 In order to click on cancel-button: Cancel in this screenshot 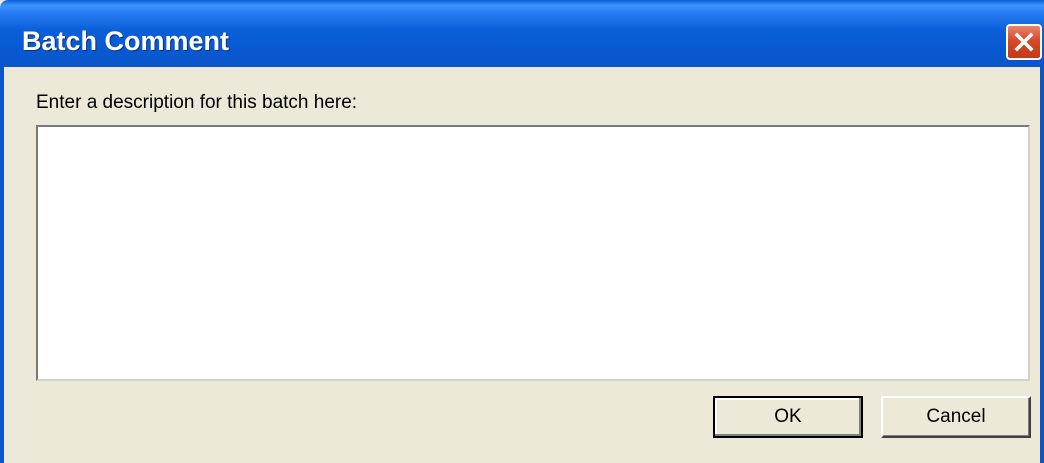, I will do `click(956, 417)`.